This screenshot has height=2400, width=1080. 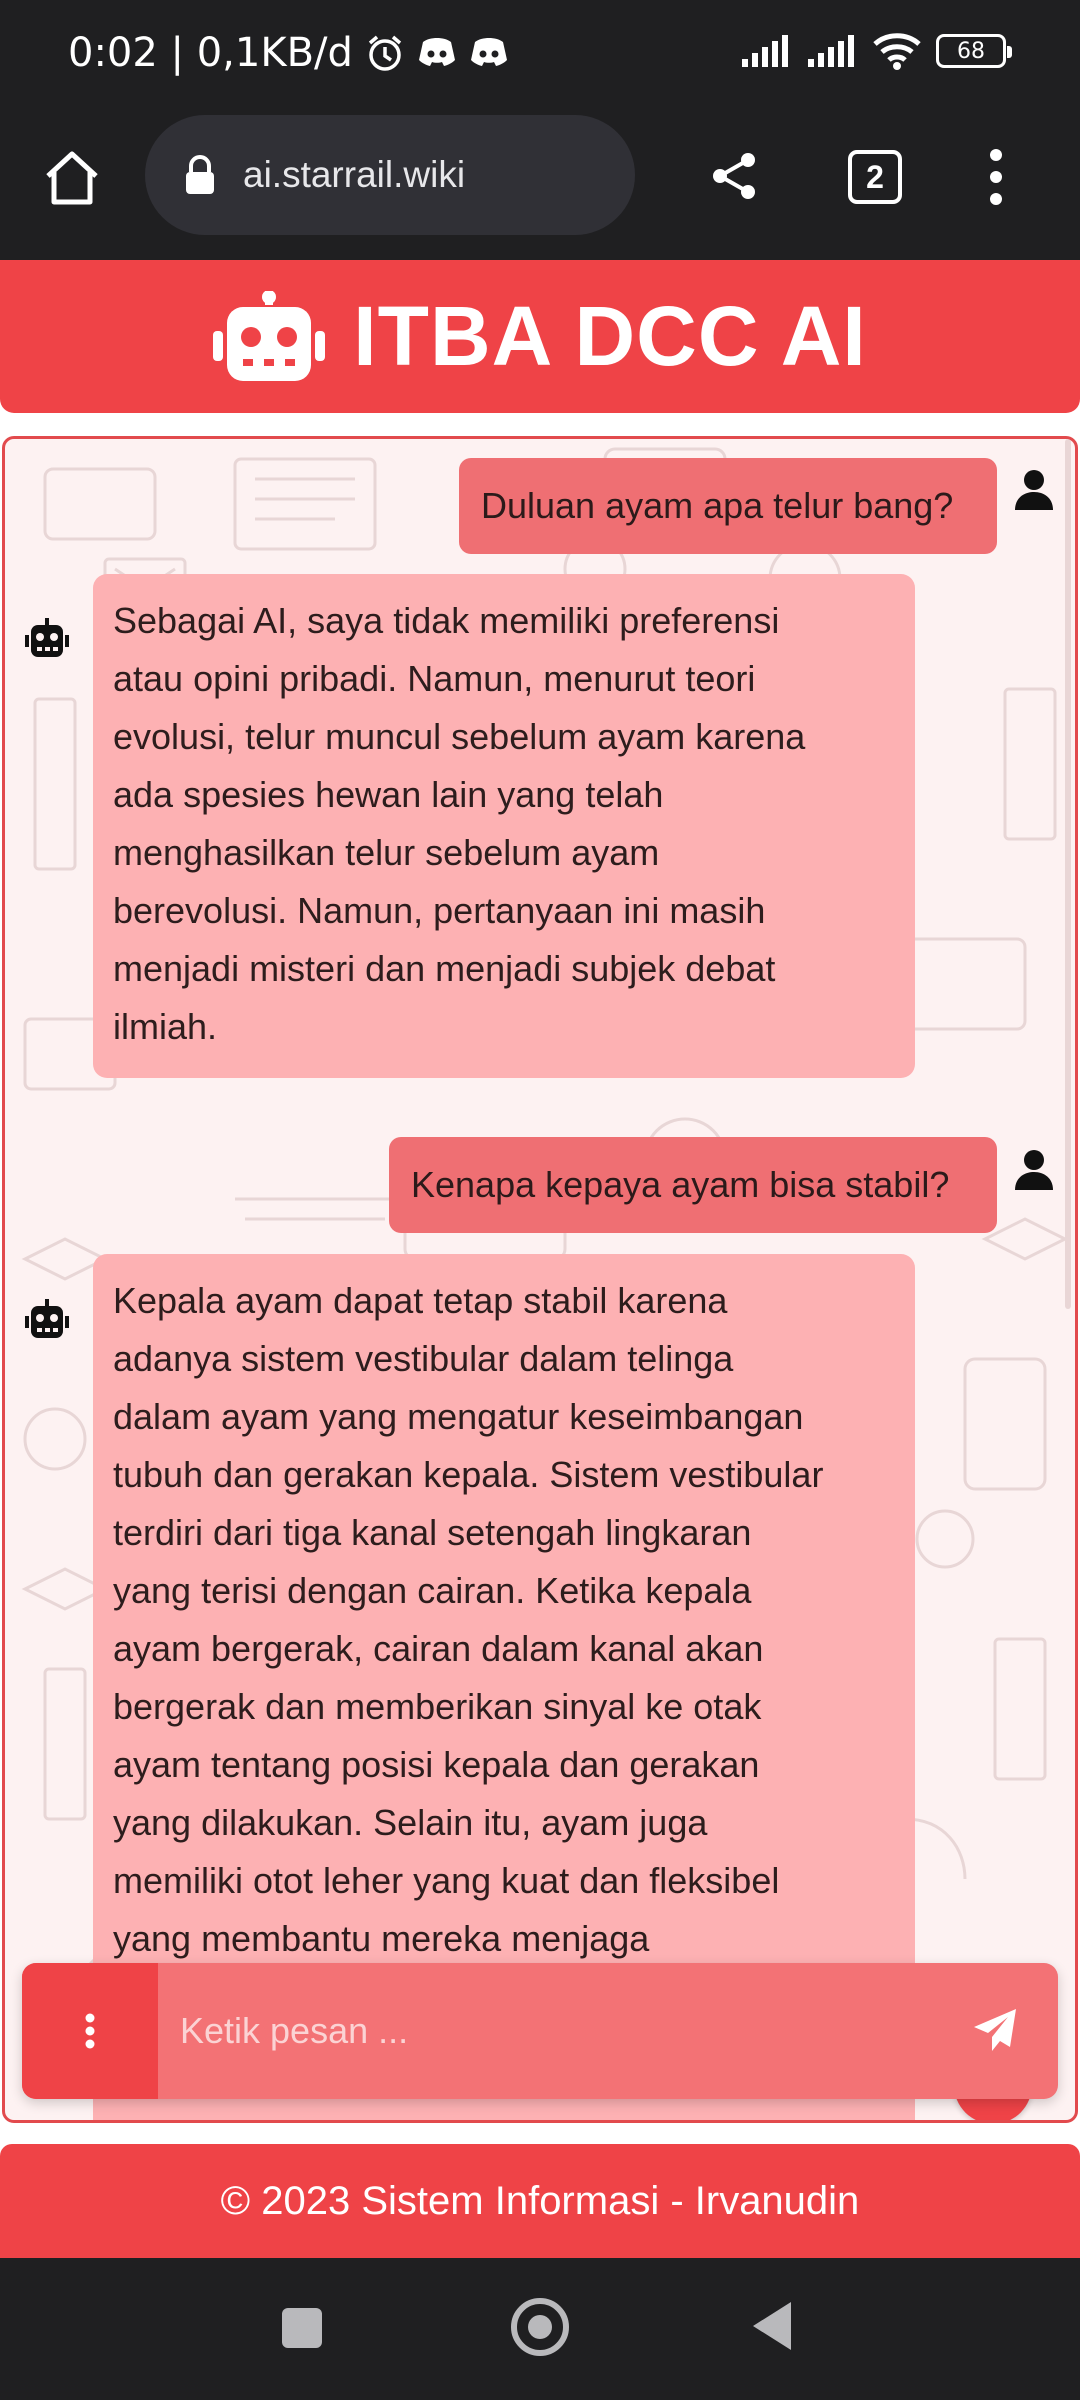 I want to click on message-line: ayam bergerak, cairan dalam kanal akan, so click(x=438, y=1648).